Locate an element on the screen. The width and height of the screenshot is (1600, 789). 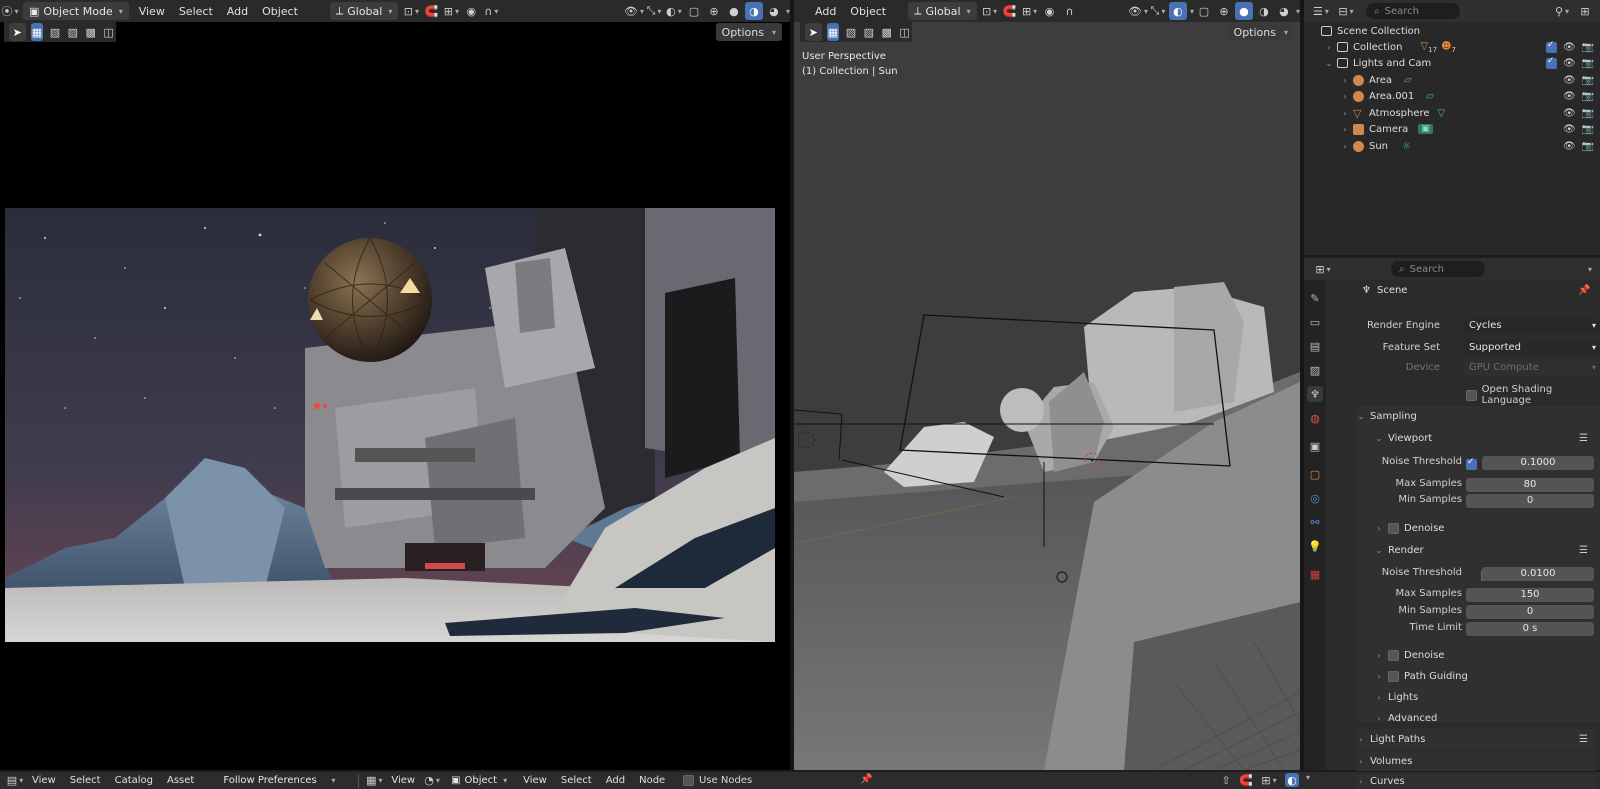
menu-select: Select is located at coordinates (196, 11).